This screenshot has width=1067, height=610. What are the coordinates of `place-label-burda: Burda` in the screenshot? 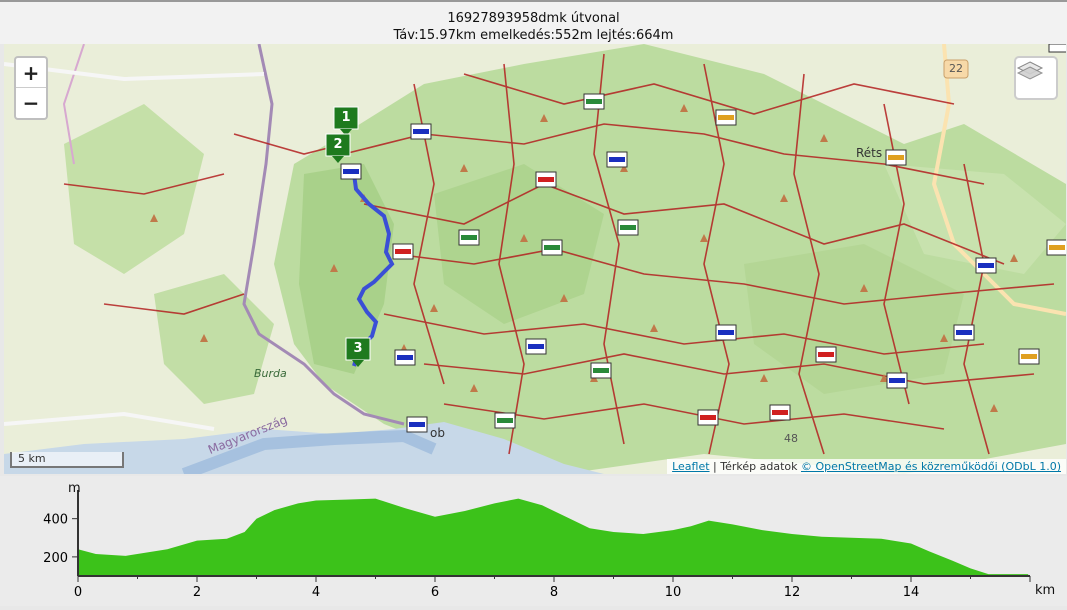 It's located at (270, 373).